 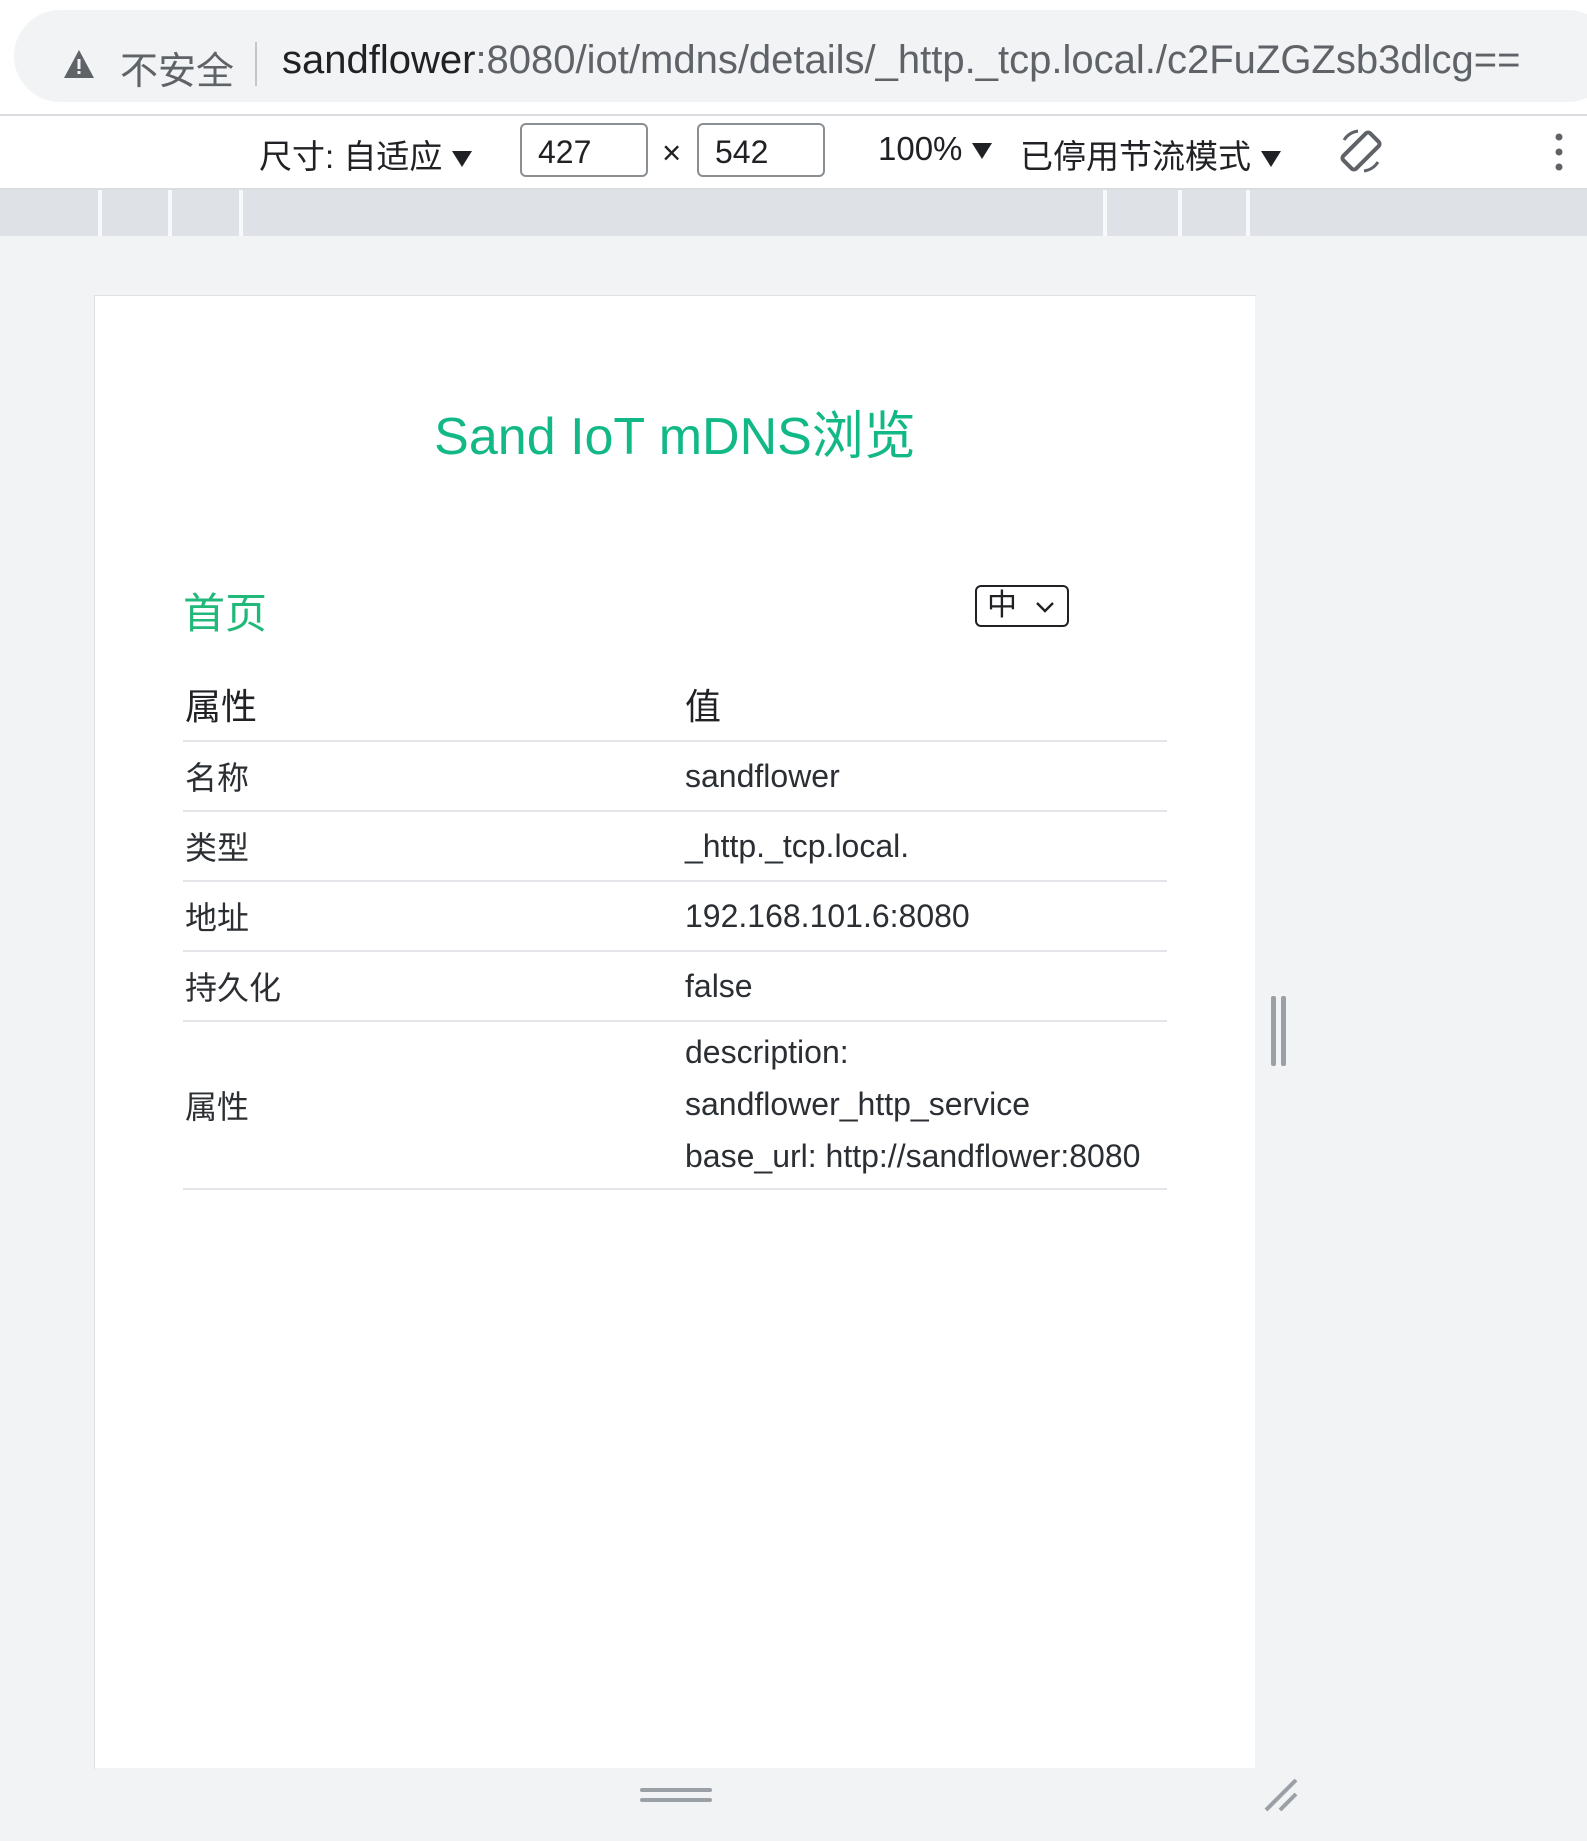 I want to click on row-key: 属性, so click(x=429, y=1105).